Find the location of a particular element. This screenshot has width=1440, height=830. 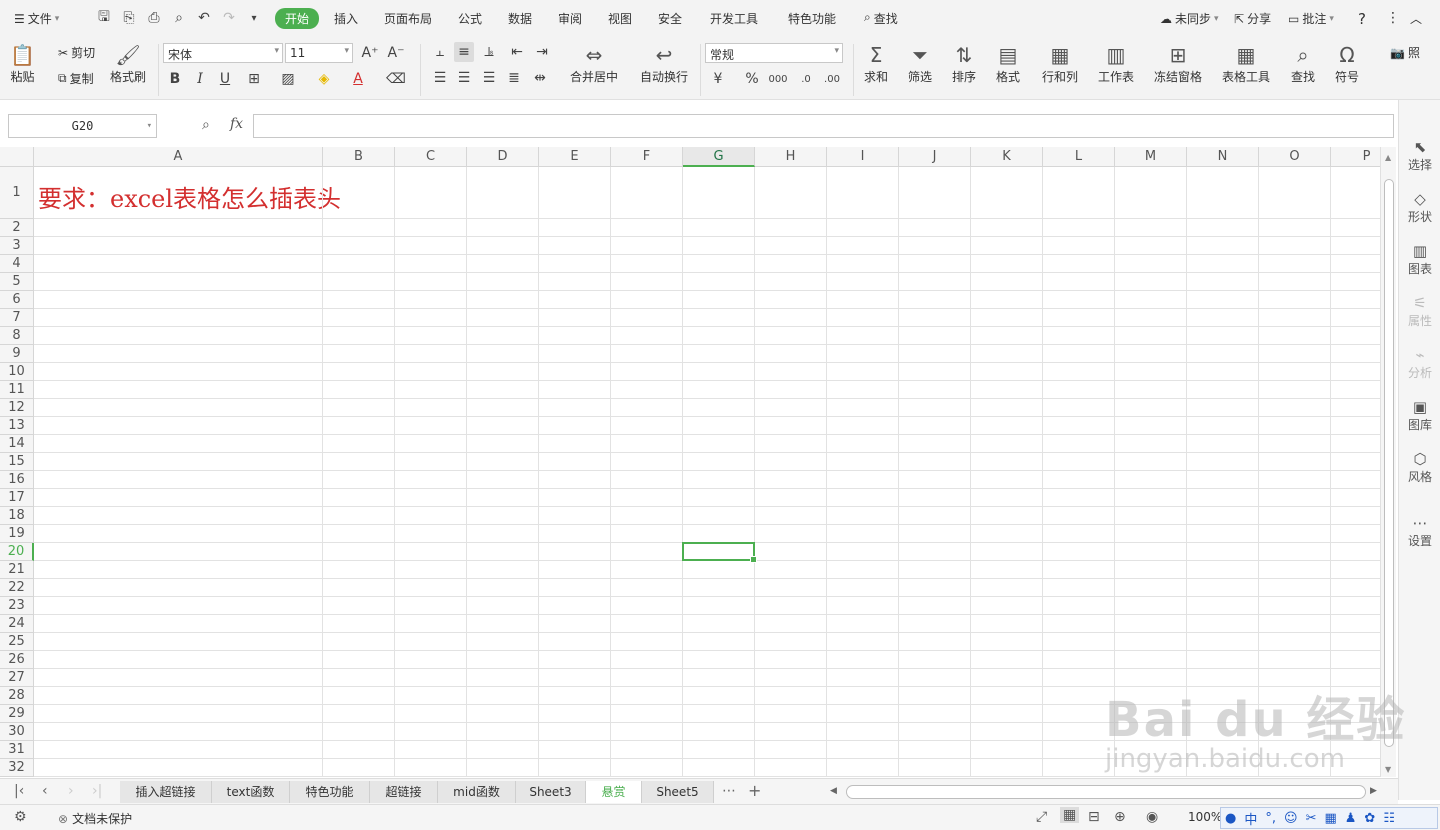

column-header-e: E is located at coordinates (575, 157).